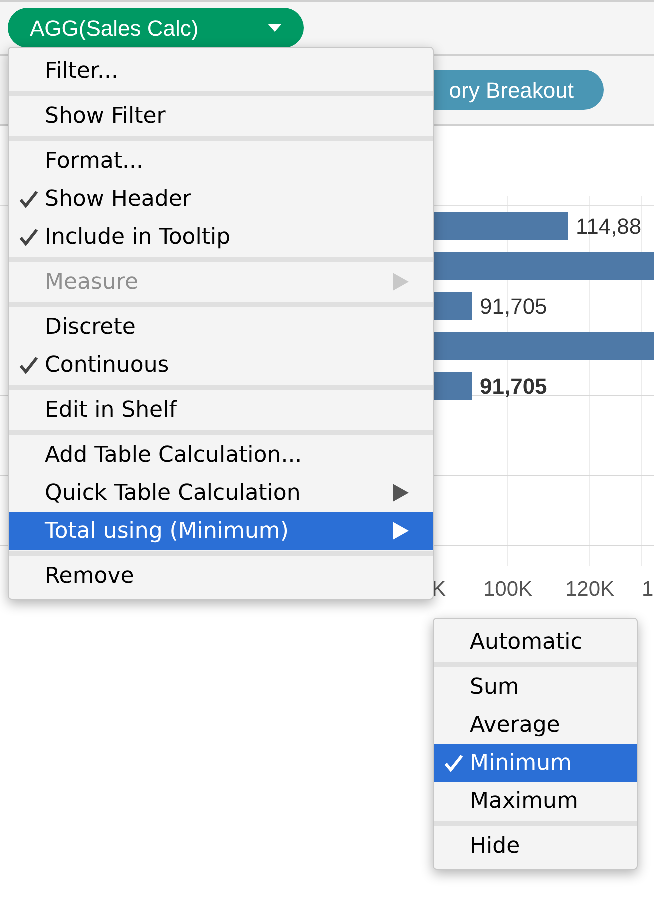  Describe the element at coordinates (275, 28) in the screenshot. I see `caret-icon` at that location.